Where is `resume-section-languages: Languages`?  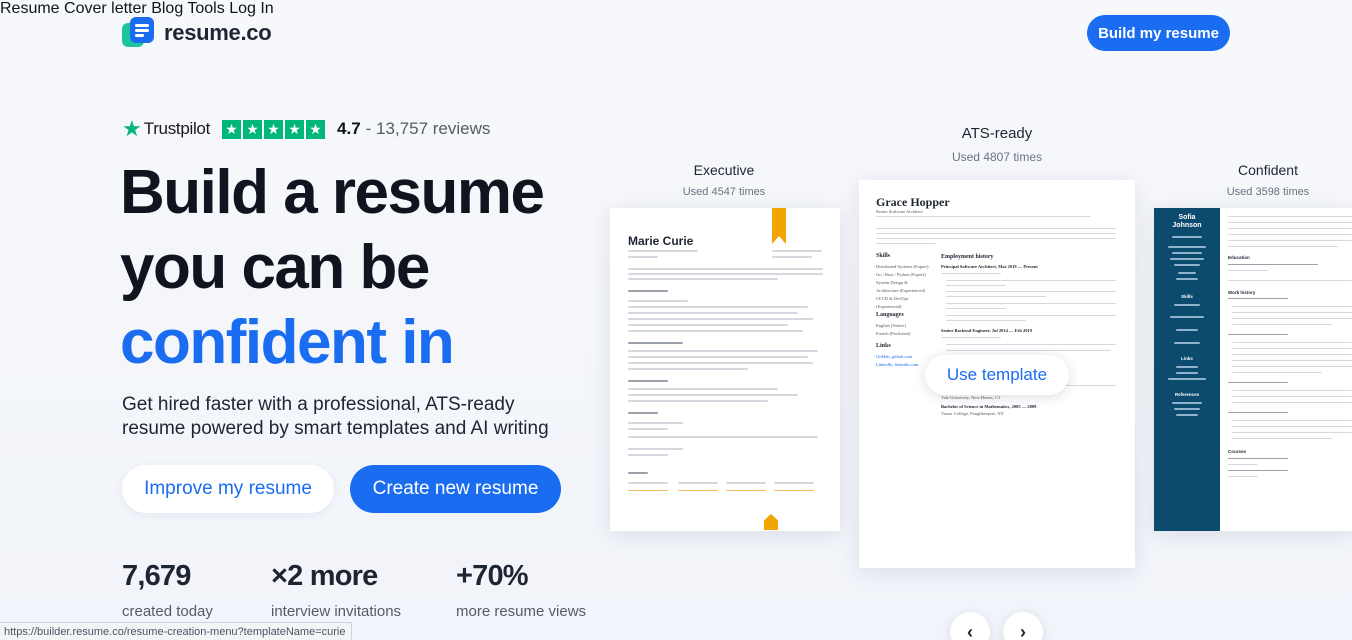
resume-section-languages: Languages is located at coordinates (890, 315).